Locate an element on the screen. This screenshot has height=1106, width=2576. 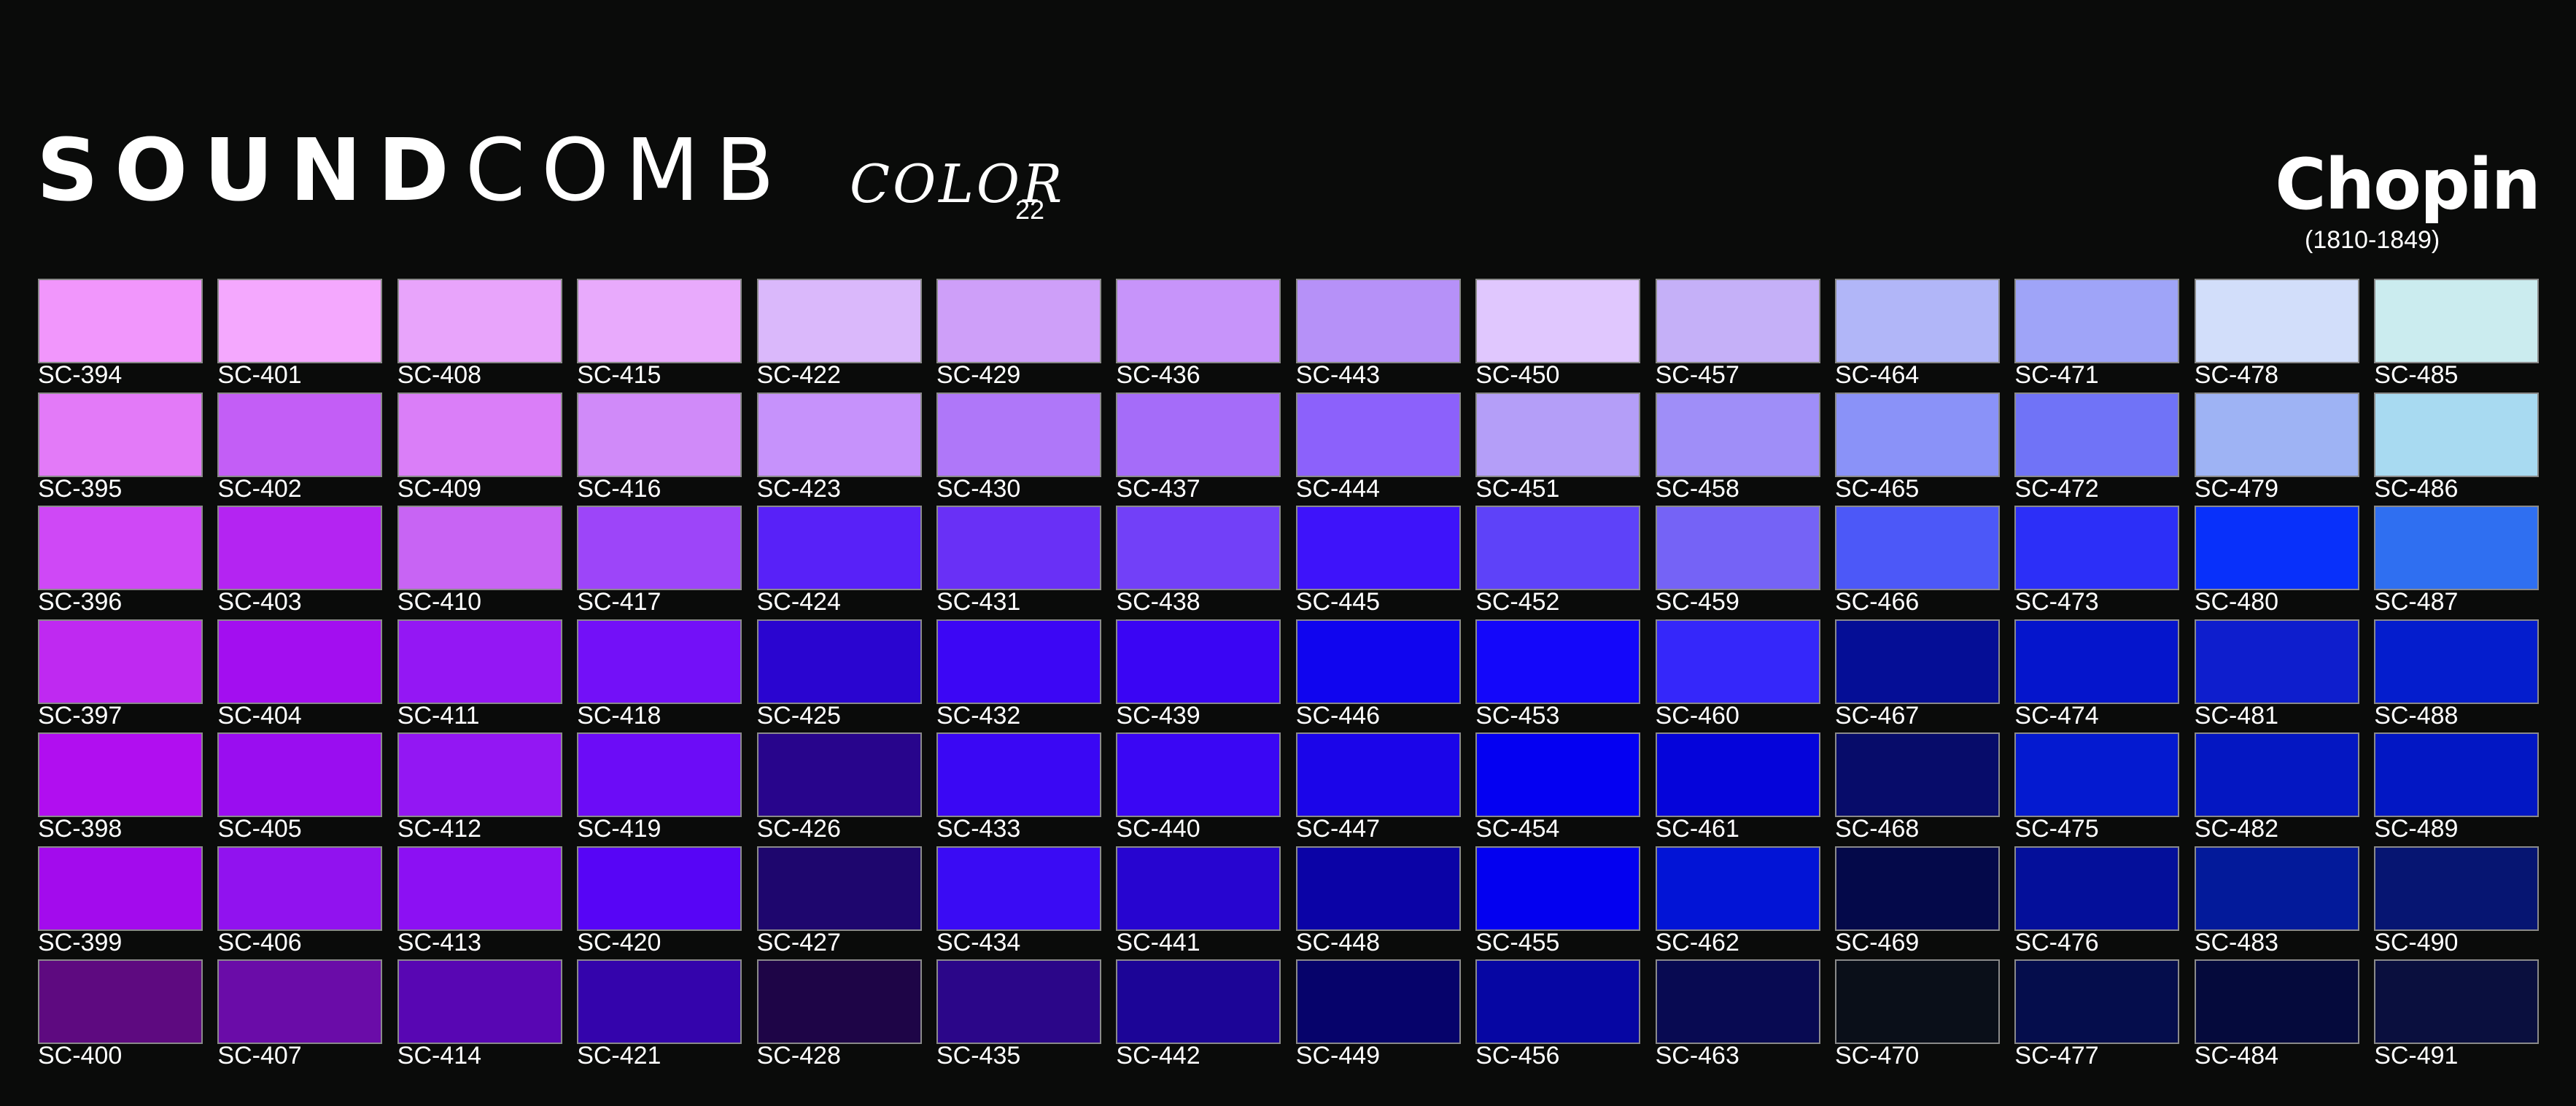
swatch-code-label: SC-423 is located at coordinates (799, 489).